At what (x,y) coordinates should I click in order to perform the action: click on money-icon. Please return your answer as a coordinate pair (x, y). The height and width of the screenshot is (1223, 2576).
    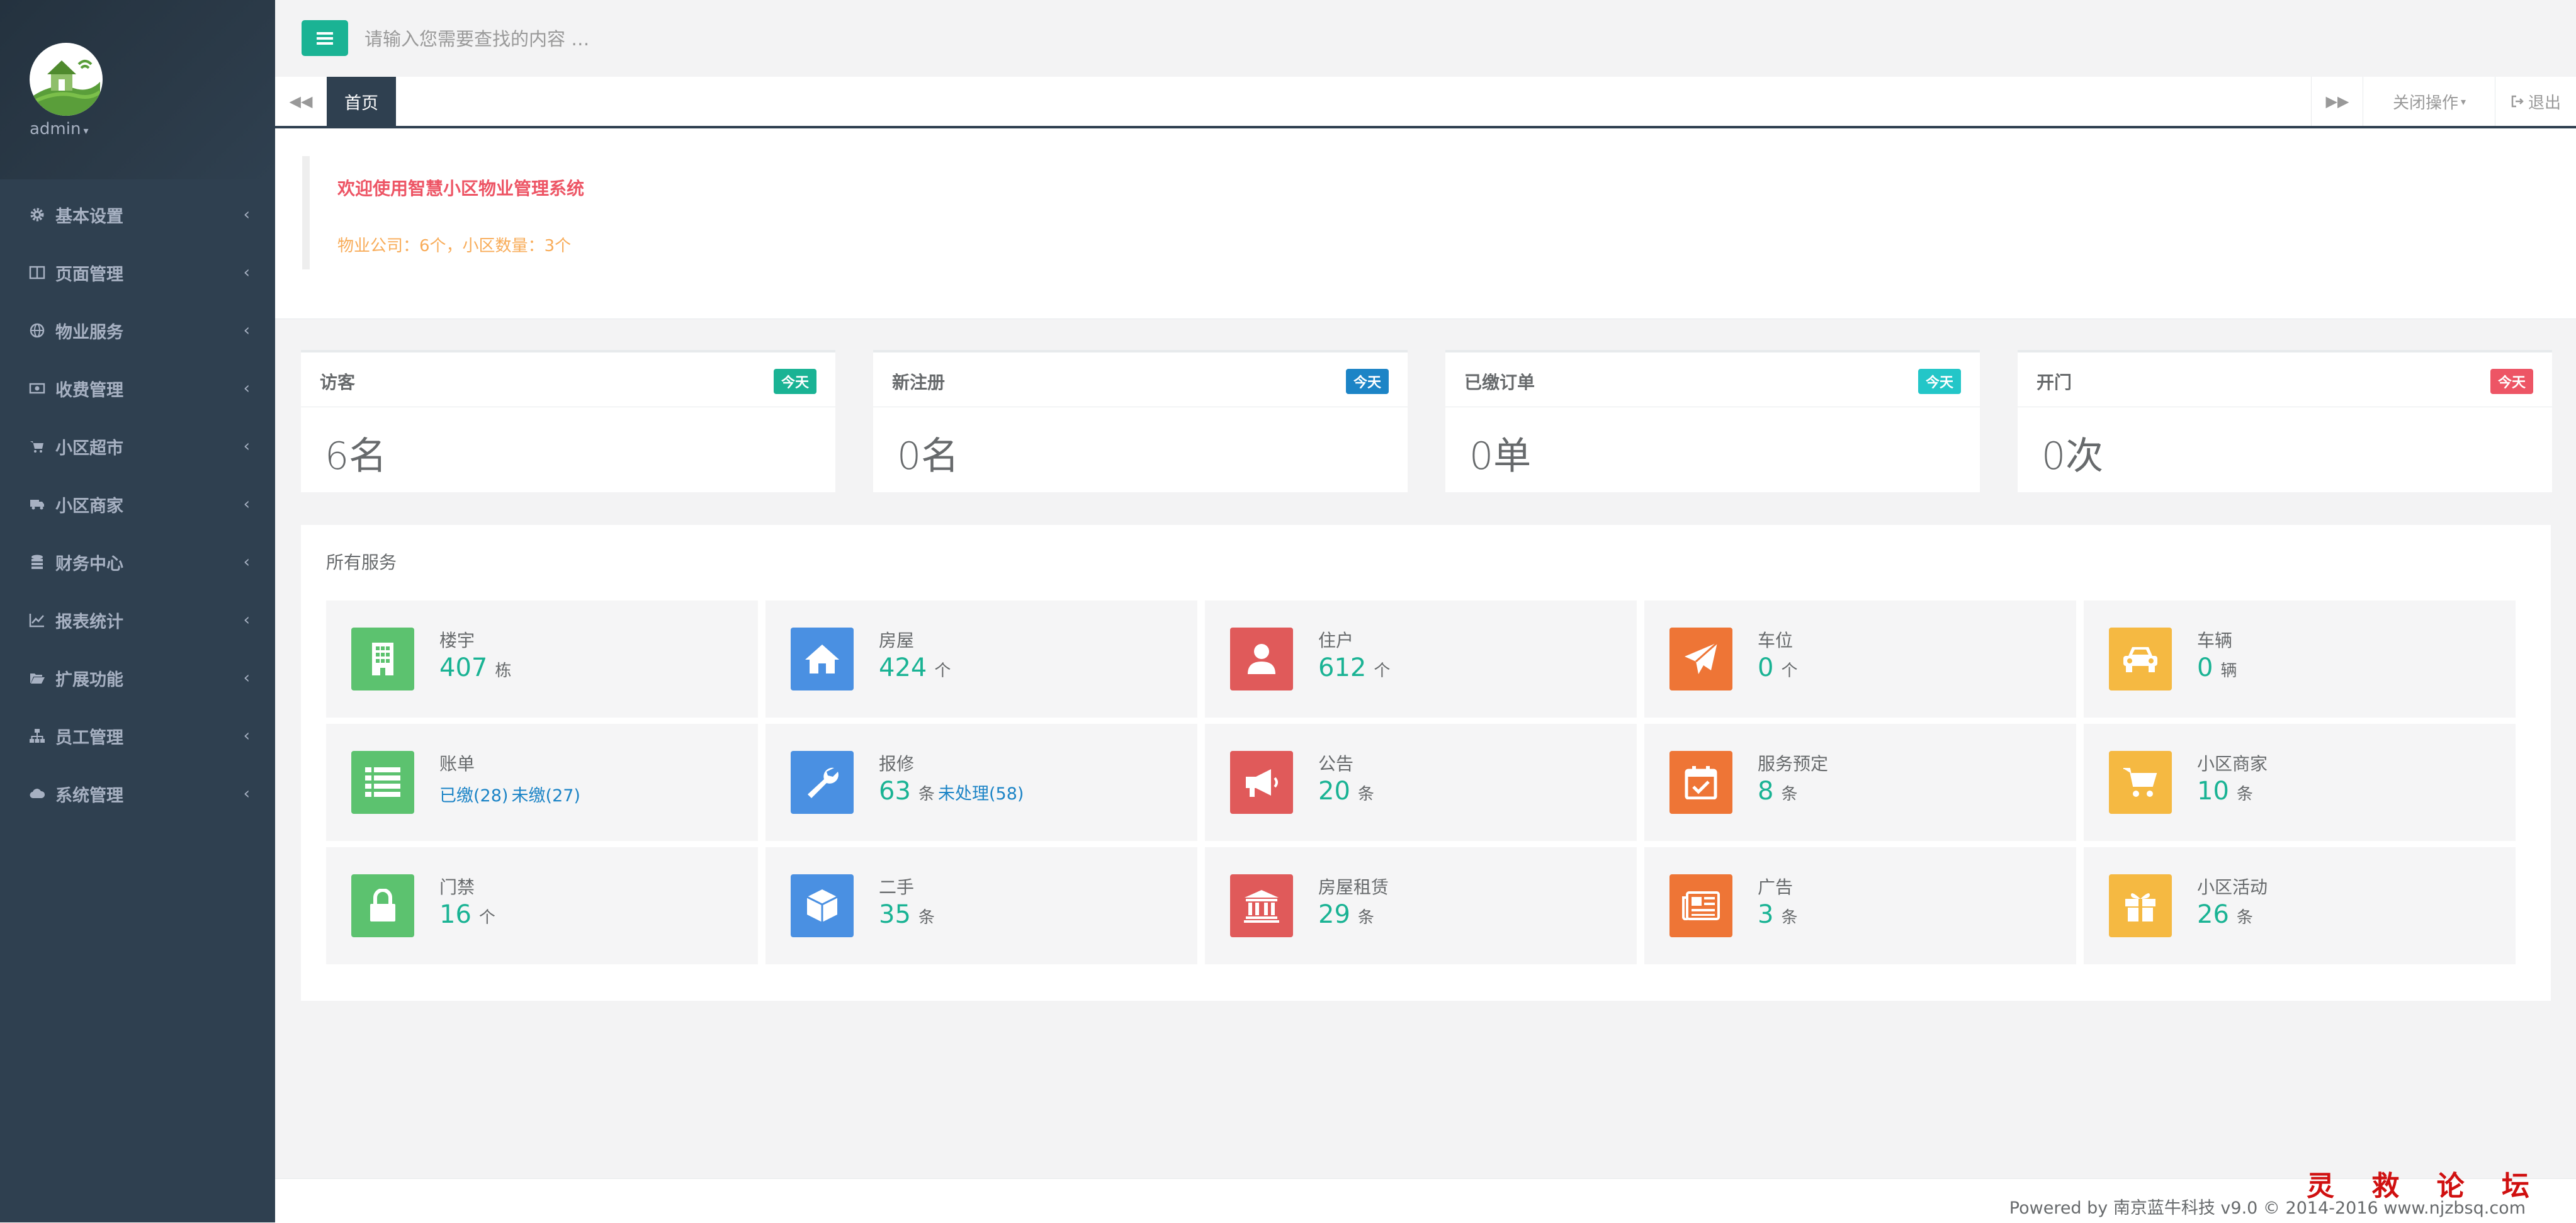
    Looking at the image, I should click on (37, 388).